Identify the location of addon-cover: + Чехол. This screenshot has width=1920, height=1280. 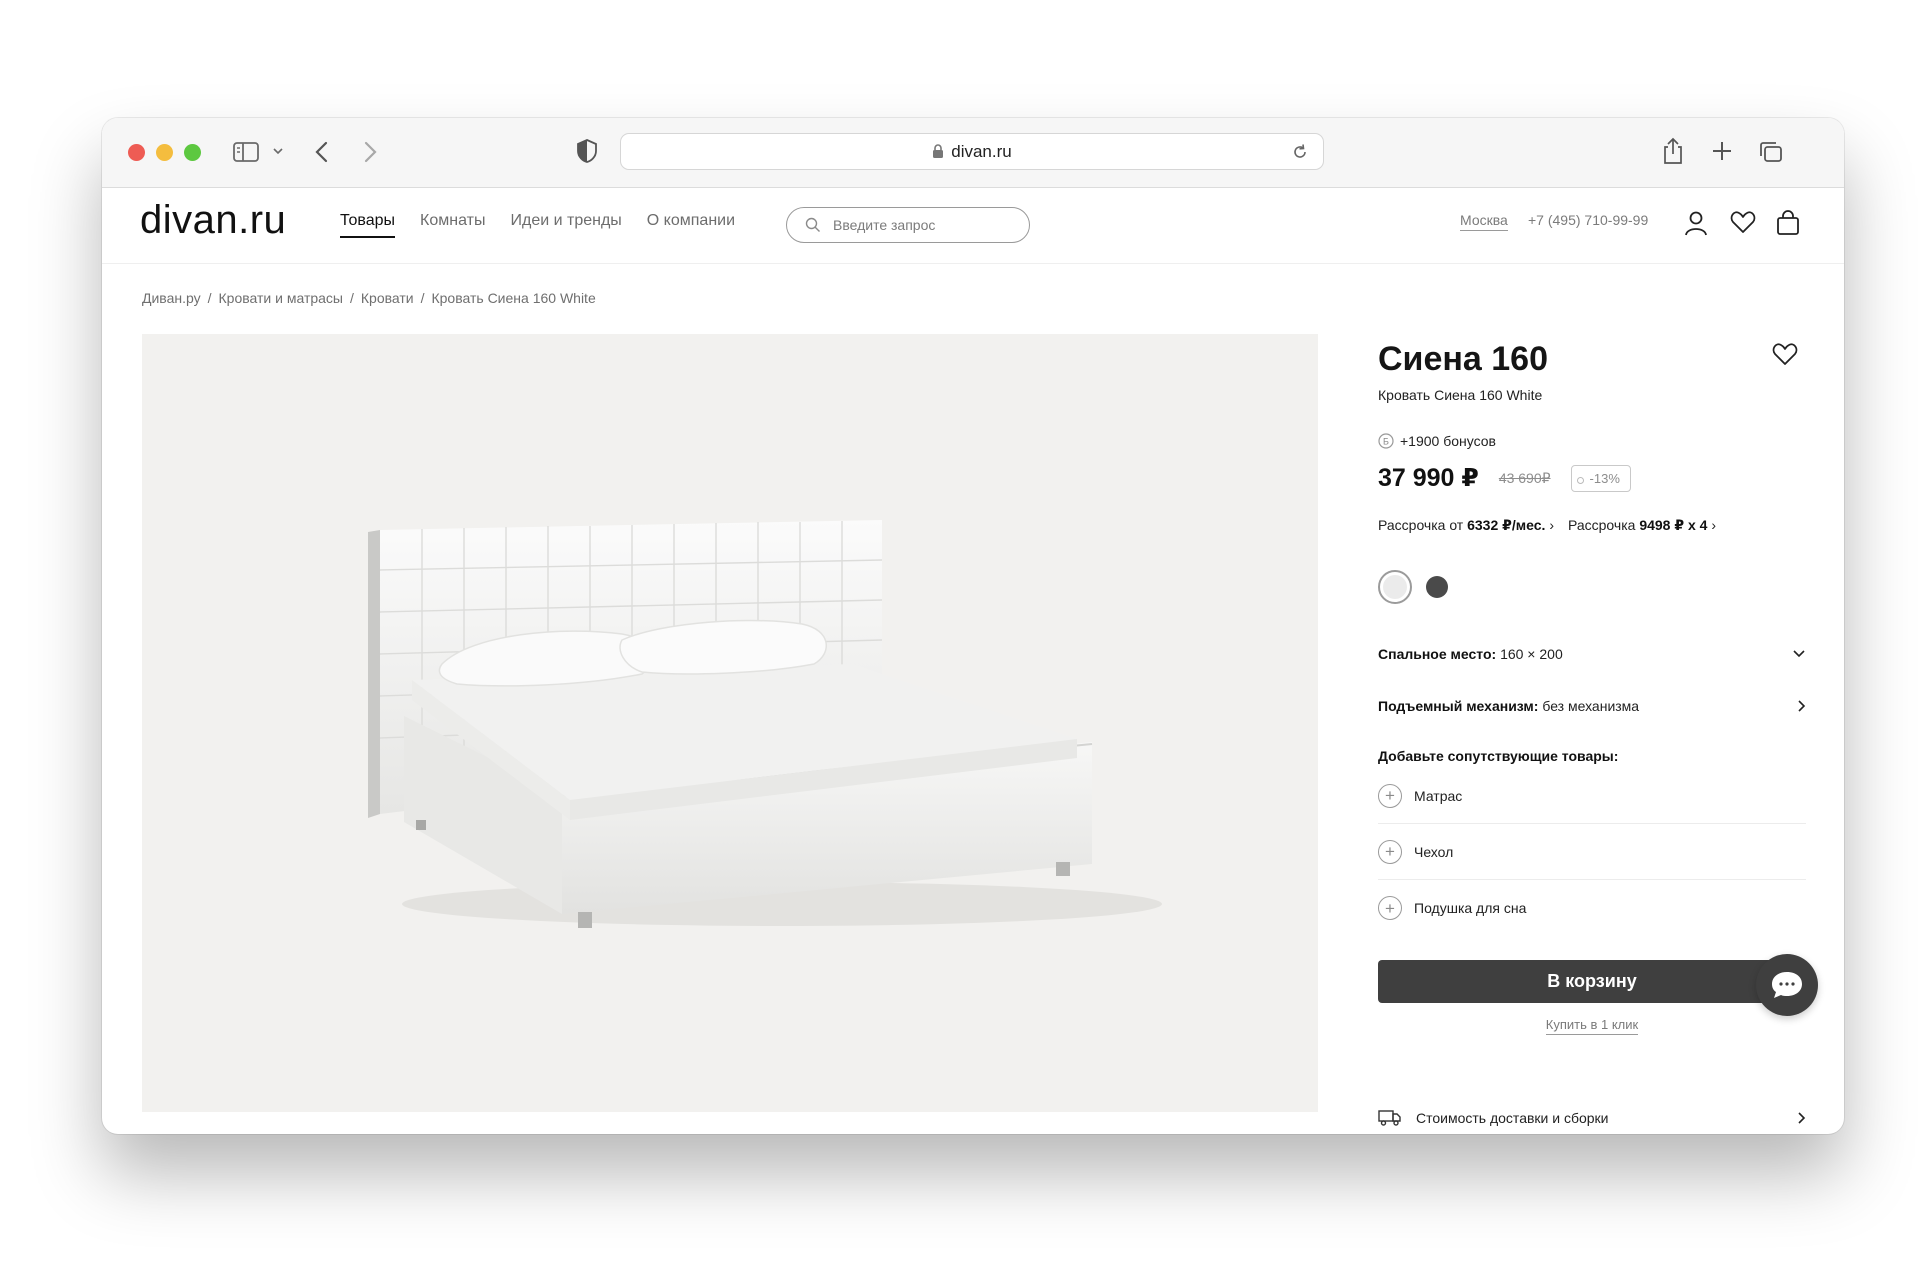
(1592, 852).